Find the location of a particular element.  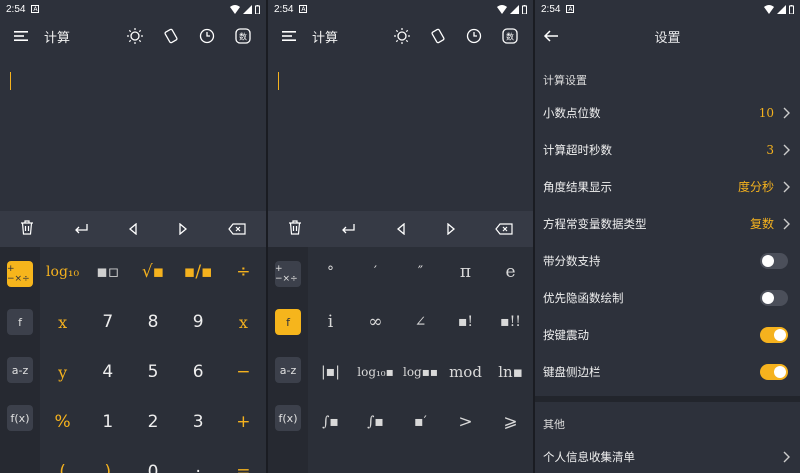

settings-toolbar: 设置 is located at coordinates (667, 36).